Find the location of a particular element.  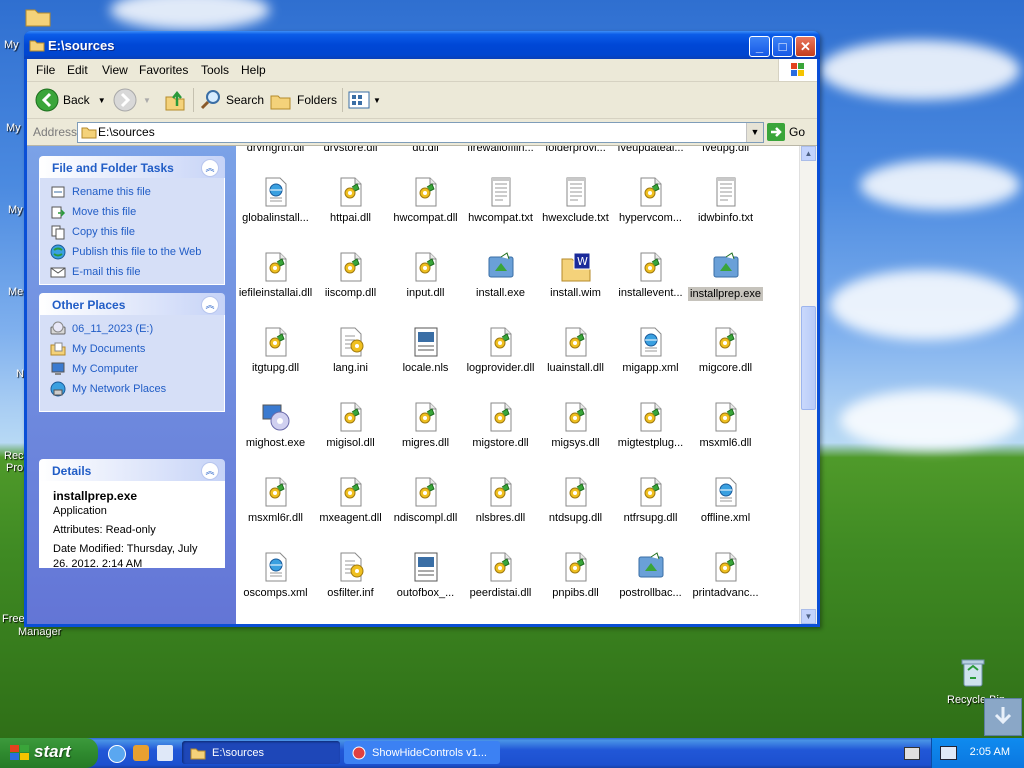

file-item: luainstall.dll is located at coordinates (575, 350).